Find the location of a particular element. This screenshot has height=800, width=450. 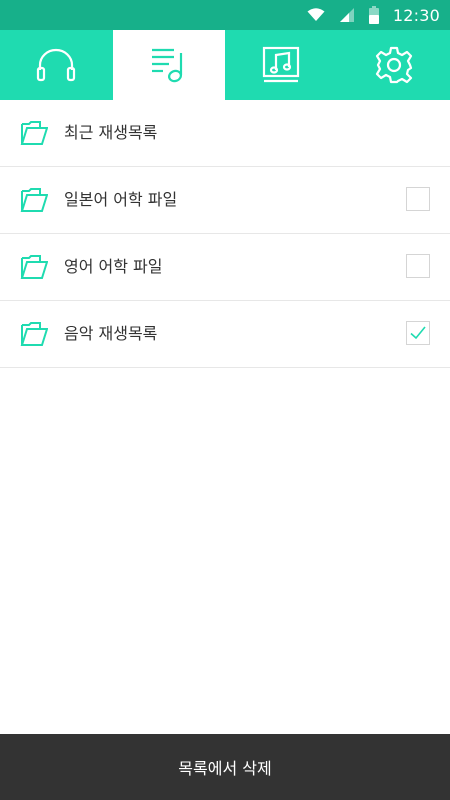

remove-from-list-label: 목록에서 삭제 is located at coordinates (225, 768).